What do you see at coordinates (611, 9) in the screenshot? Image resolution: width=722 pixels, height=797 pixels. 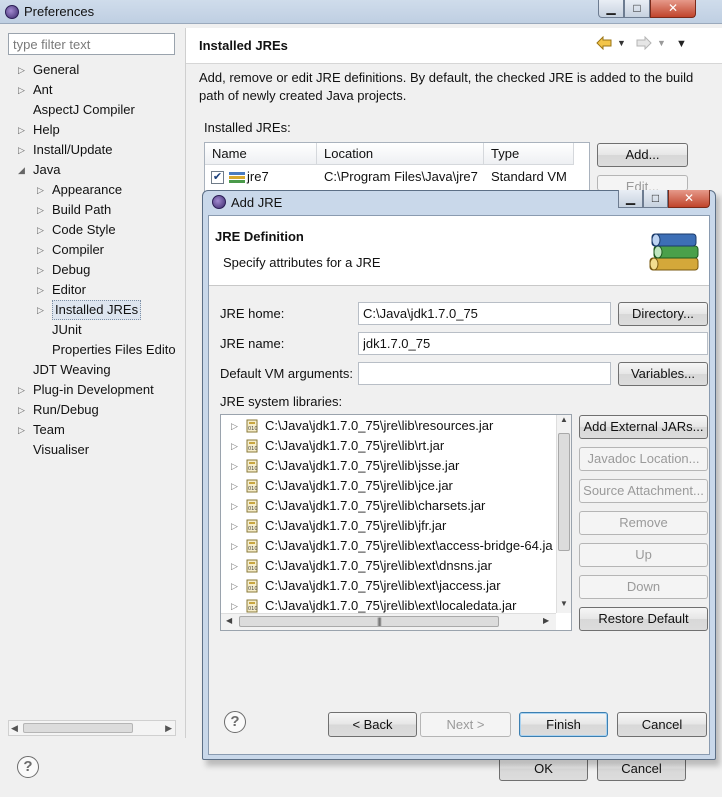 I see `minimize-button: ▁` at bounding box center [611, 9].